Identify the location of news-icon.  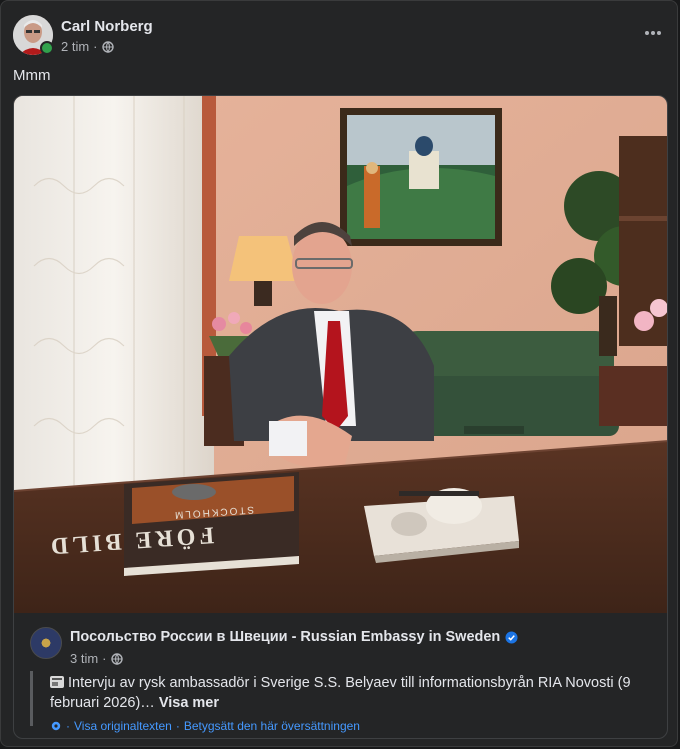
(57, 682).